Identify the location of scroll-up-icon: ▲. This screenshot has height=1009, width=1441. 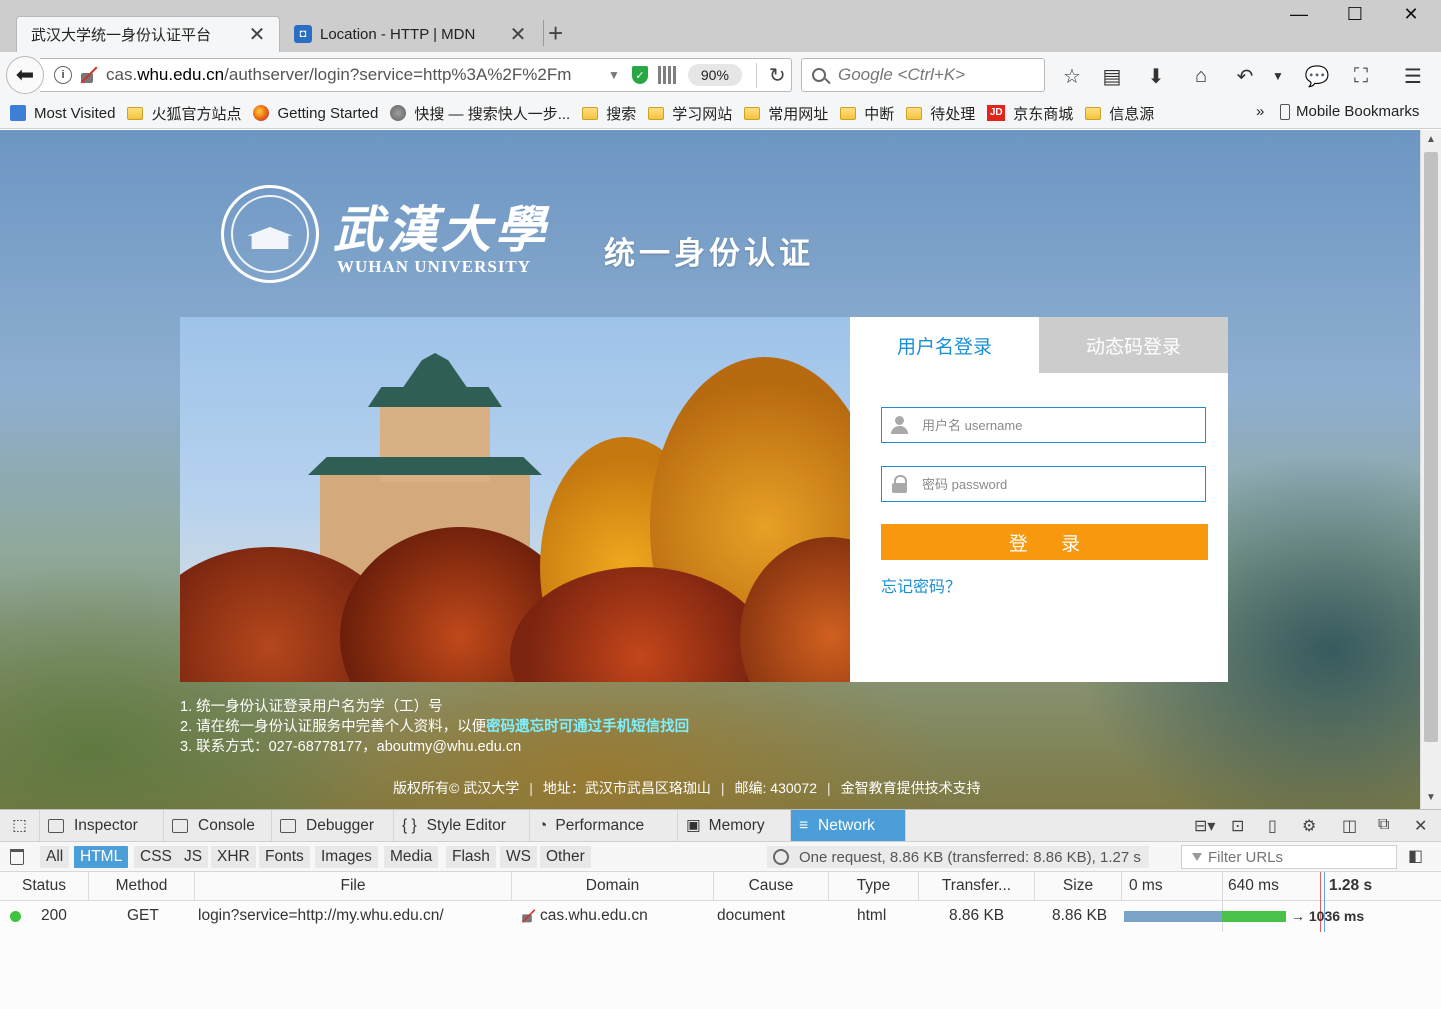
(1431, 139).